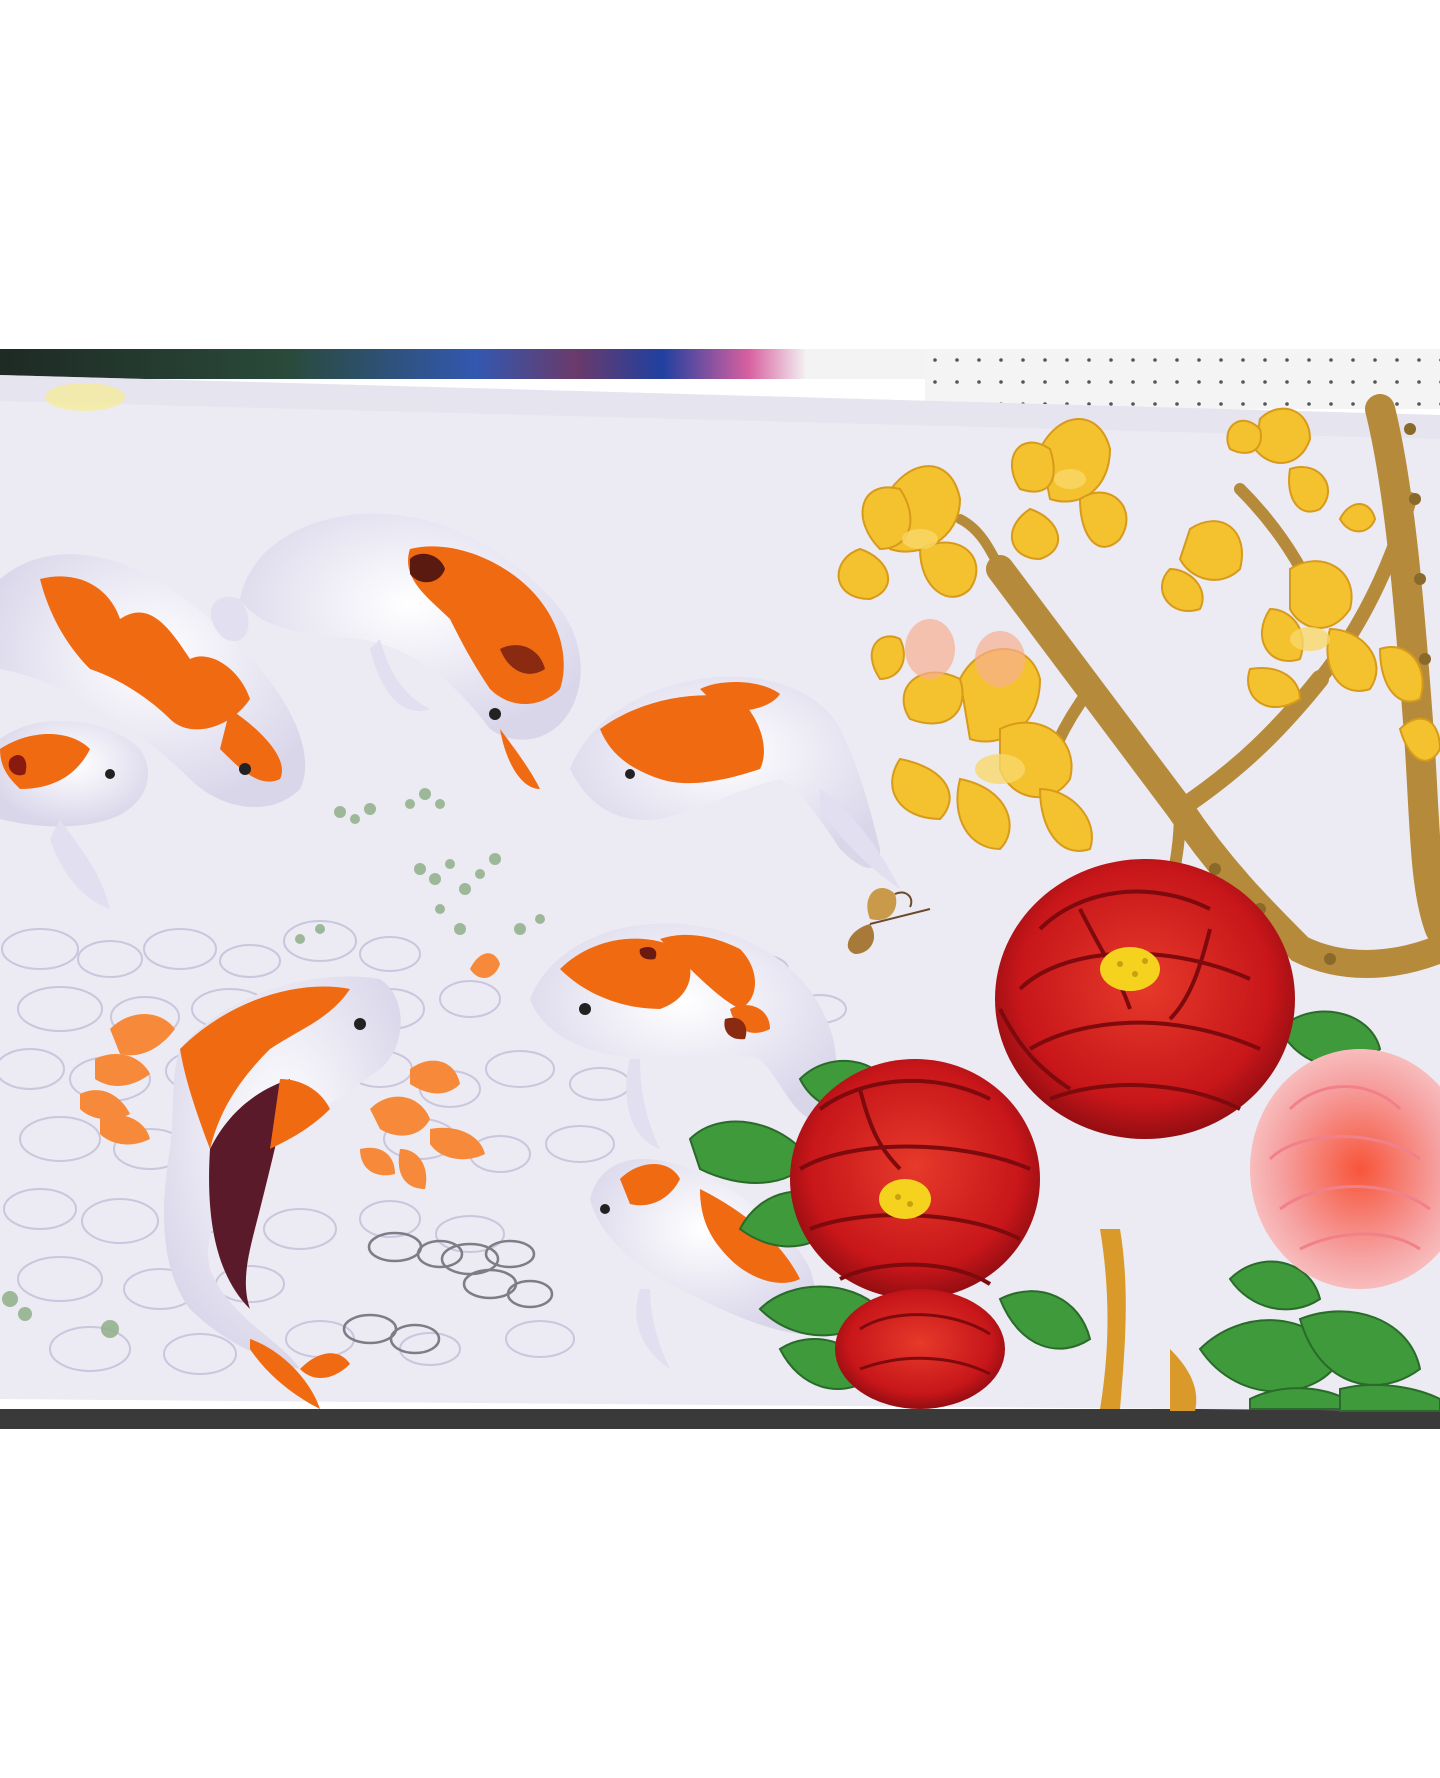 Image resolution: width=1440 pixels, height=1778 pixels. What do you see at coordinates (915, 1179) in the screenshot?
I see `red-peony-left` at bounding box center [915, 1179].